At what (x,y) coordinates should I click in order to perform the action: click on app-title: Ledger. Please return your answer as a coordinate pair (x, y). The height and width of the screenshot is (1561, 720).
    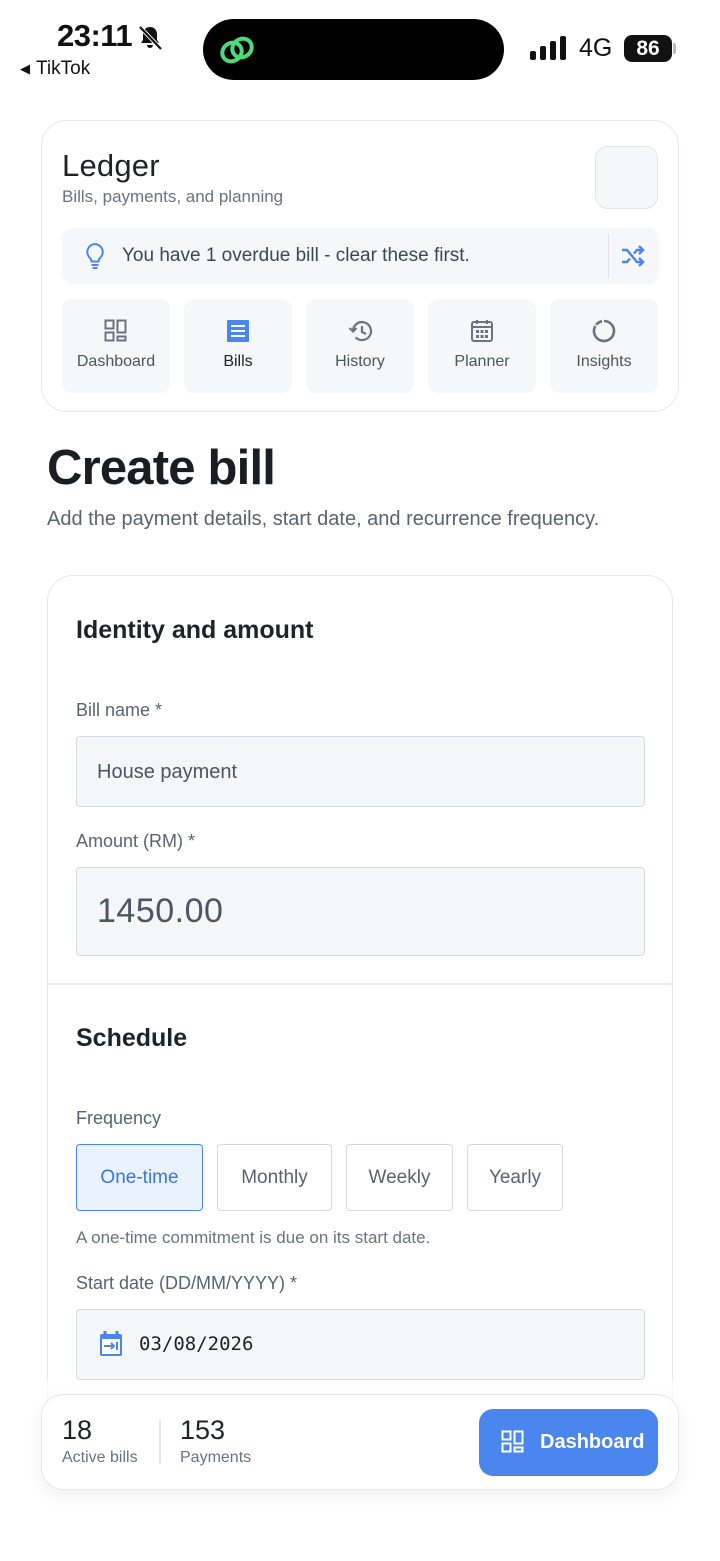
    Looking at the image, I should click on (111, 165).